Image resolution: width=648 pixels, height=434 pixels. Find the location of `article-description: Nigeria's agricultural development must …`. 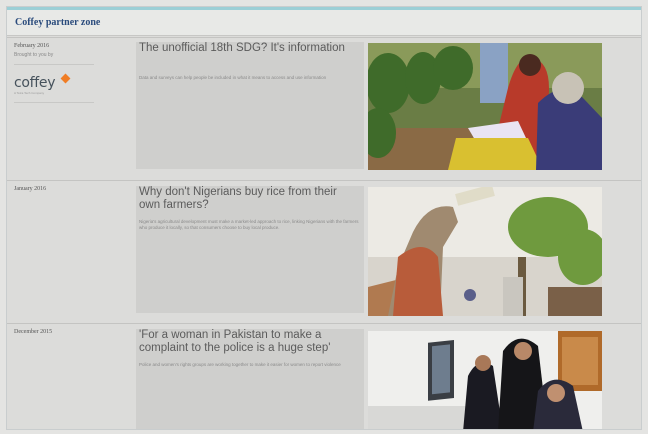

article-description: Nigeria's agricultural development must … is located at coordinates (249, 224).